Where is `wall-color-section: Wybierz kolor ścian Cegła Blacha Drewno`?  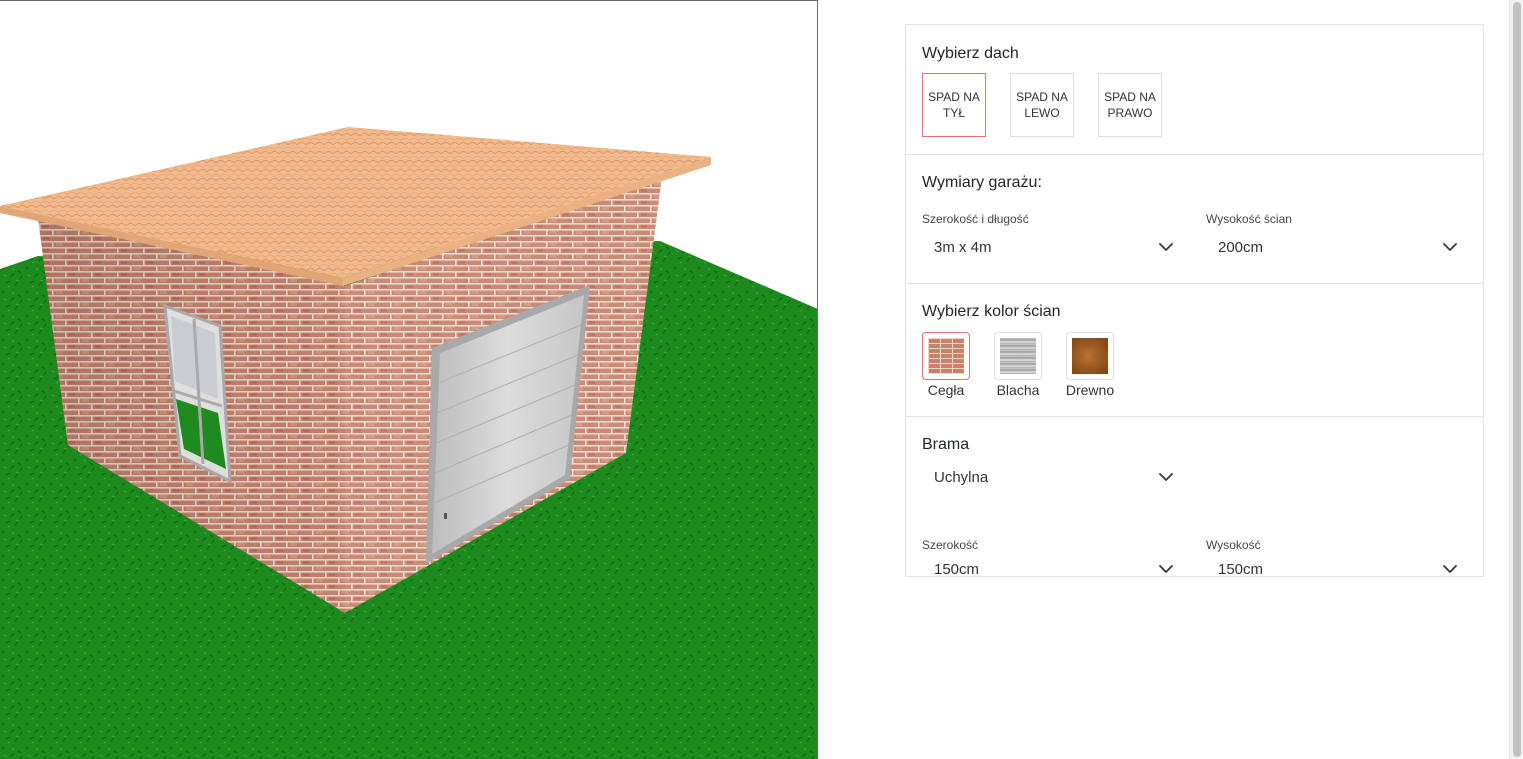 wall-color-section: Wybierz kolor ścian Cegła Blacha Drewno is located at coordinates (1194, 350).